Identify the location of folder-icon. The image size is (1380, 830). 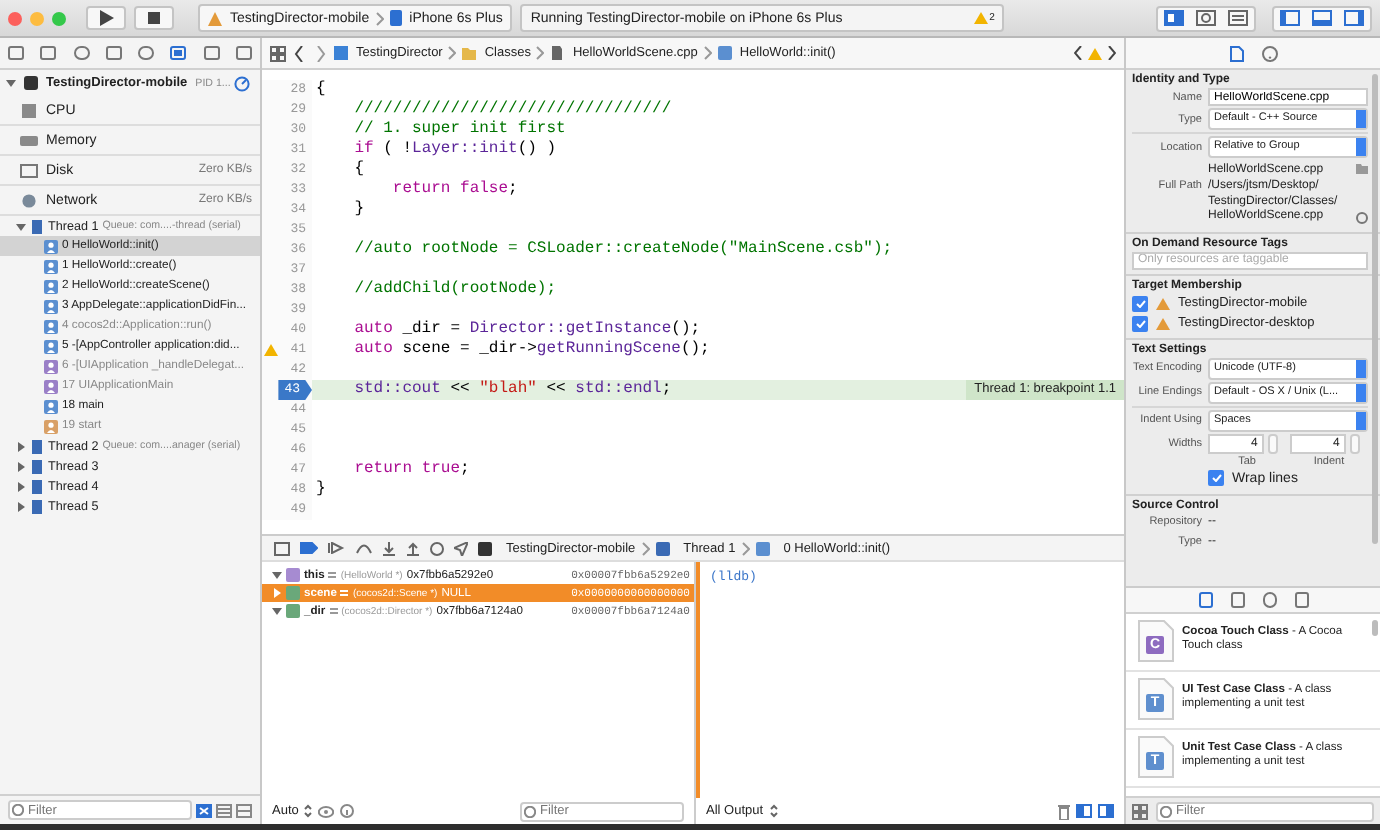
(1362, 169).